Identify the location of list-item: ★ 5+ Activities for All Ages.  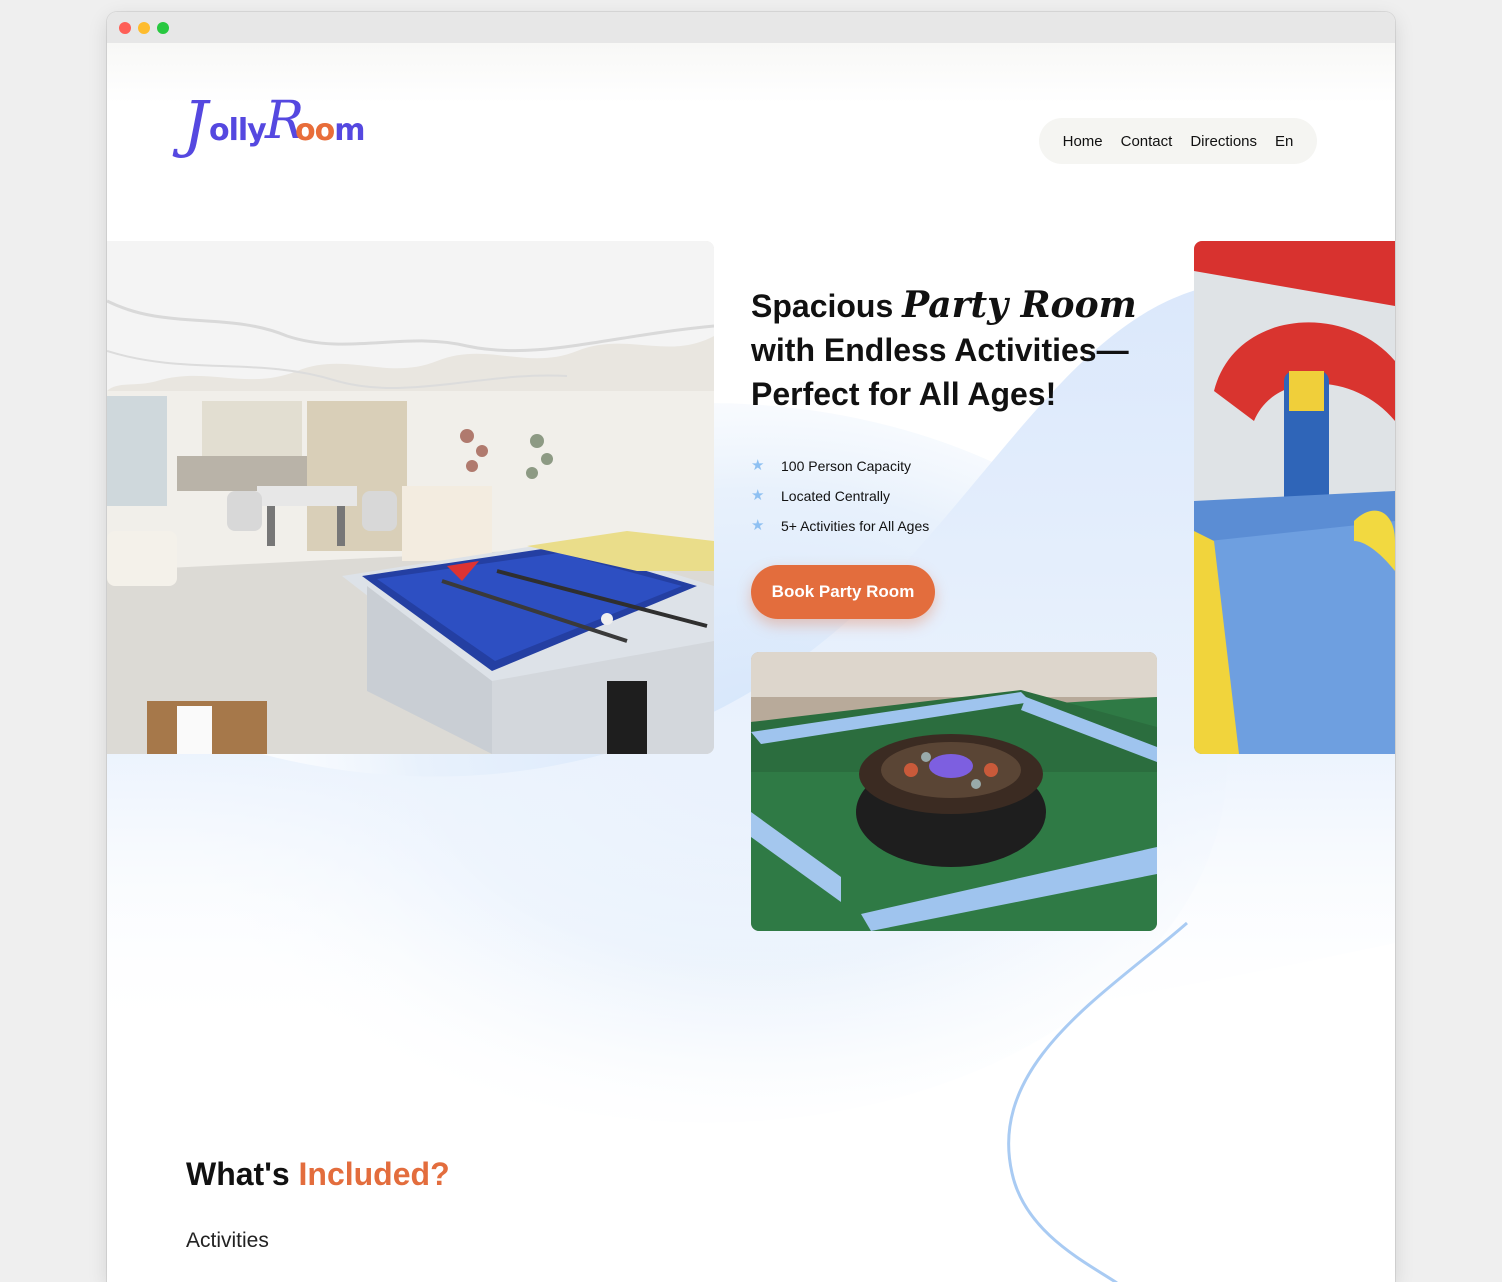
(840, 526).